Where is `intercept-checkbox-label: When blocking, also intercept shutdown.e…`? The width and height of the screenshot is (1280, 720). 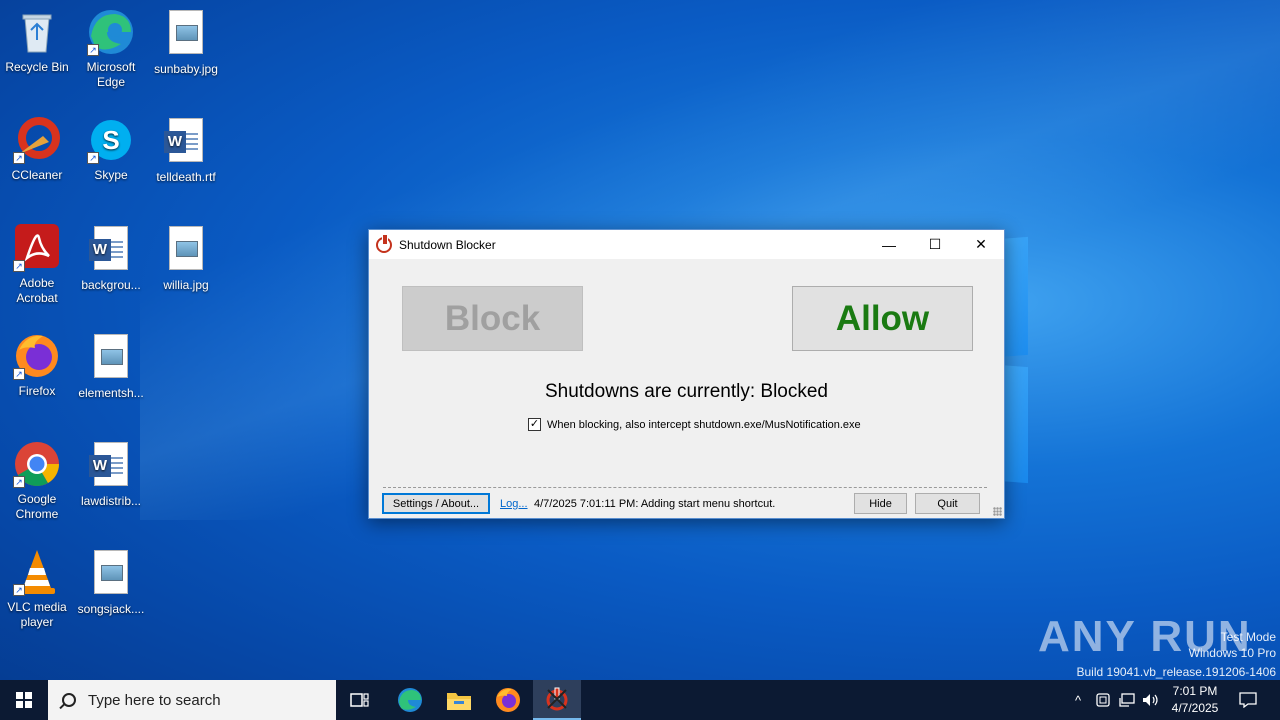
intercept-checkbox-label: When blocking, also intercept shutdown.e… is located at coordinates (704, 424).